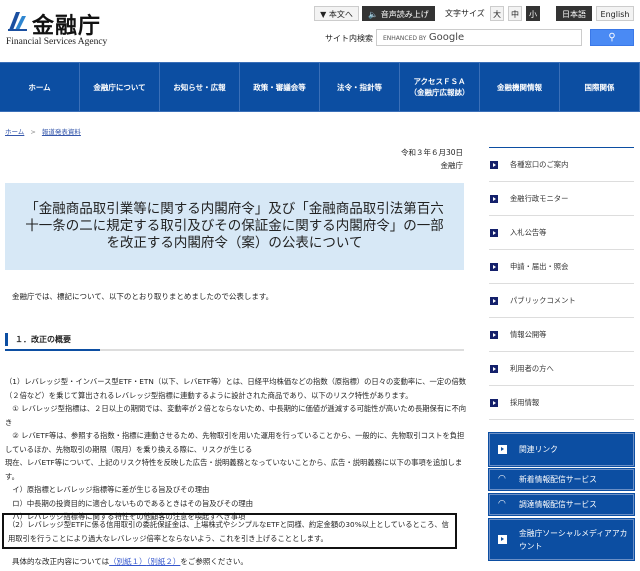  I want to click on publish-date: 令和３年６月30日, so click(431, 152).